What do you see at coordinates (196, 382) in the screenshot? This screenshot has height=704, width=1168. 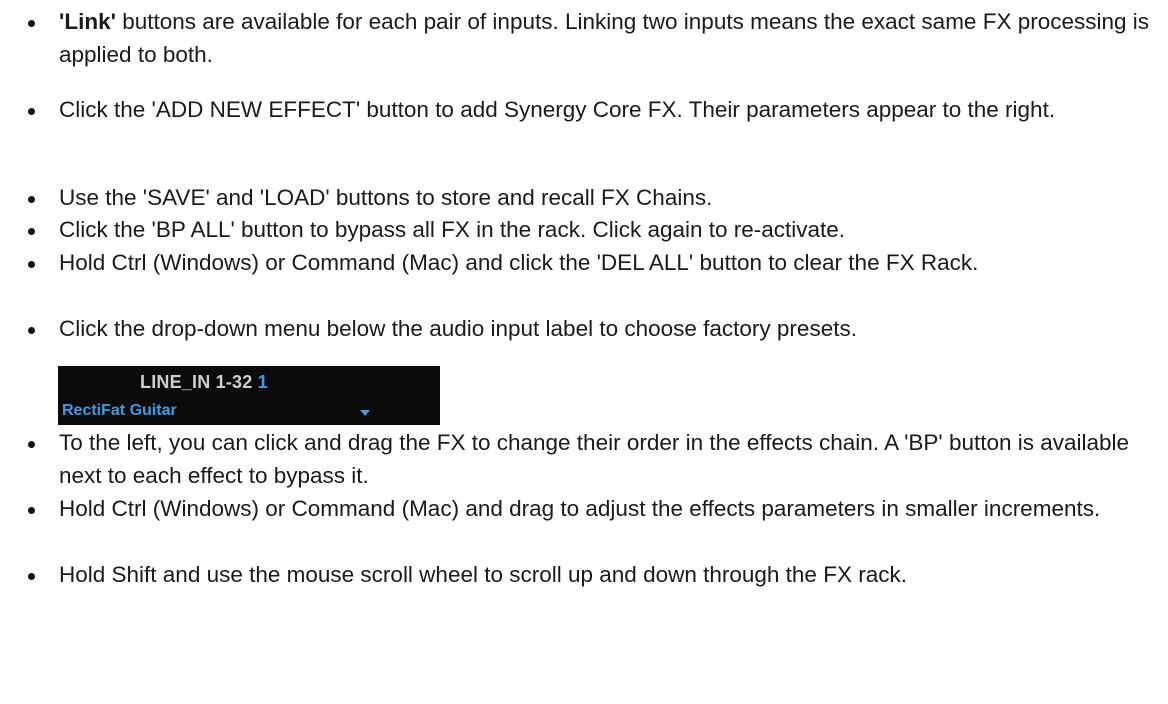 I see `input-label-text: LINE_IN 1-32` at bounding box center [196, 382].